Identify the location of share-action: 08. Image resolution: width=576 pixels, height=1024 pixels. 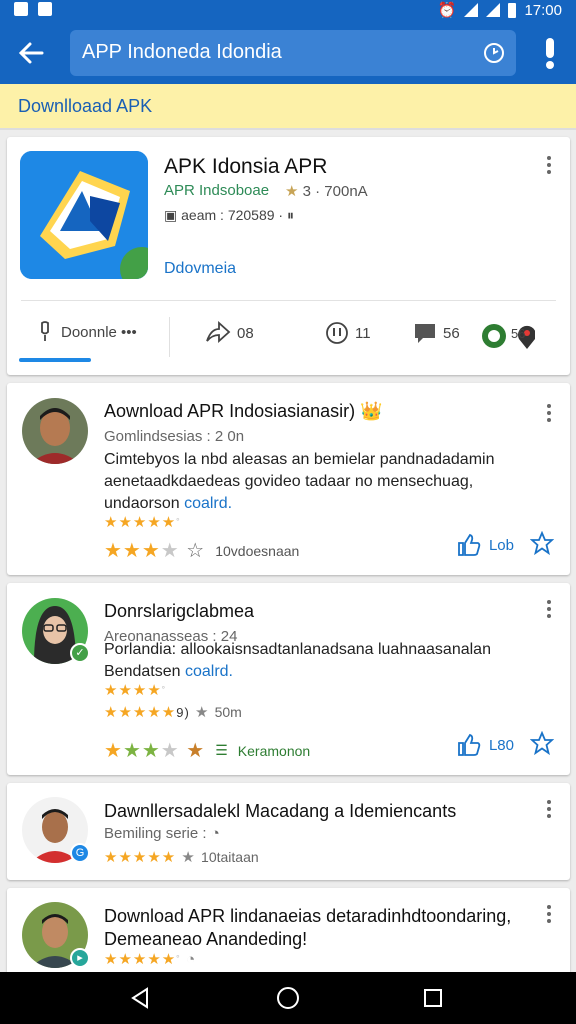
(229, 333).